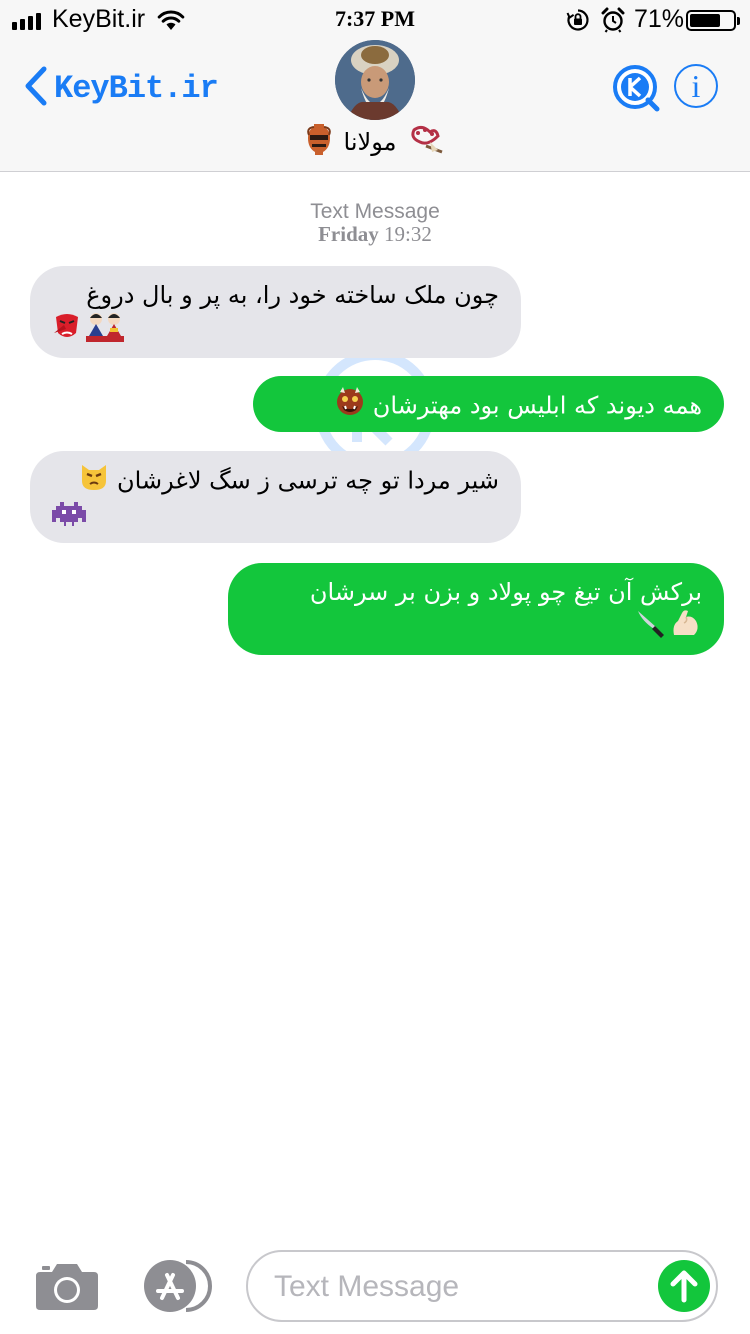 Image resolution: width=750 pixels, height=1334 pixels. I want to click on message-composer, so click(482, 1286).